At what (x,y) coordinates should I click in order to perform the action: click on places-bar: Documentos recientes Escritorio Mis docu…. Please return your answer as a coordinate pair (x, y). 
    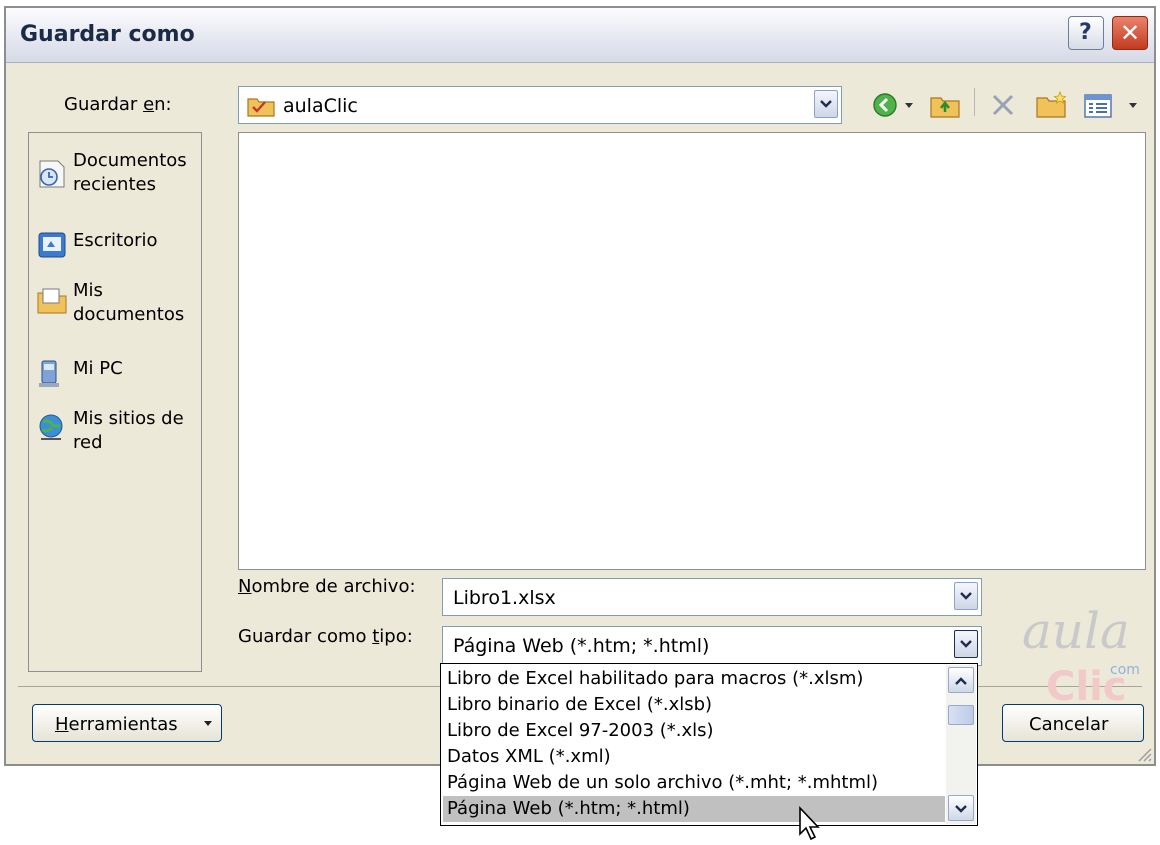
    Looking at the image, I should click on (115, 402).